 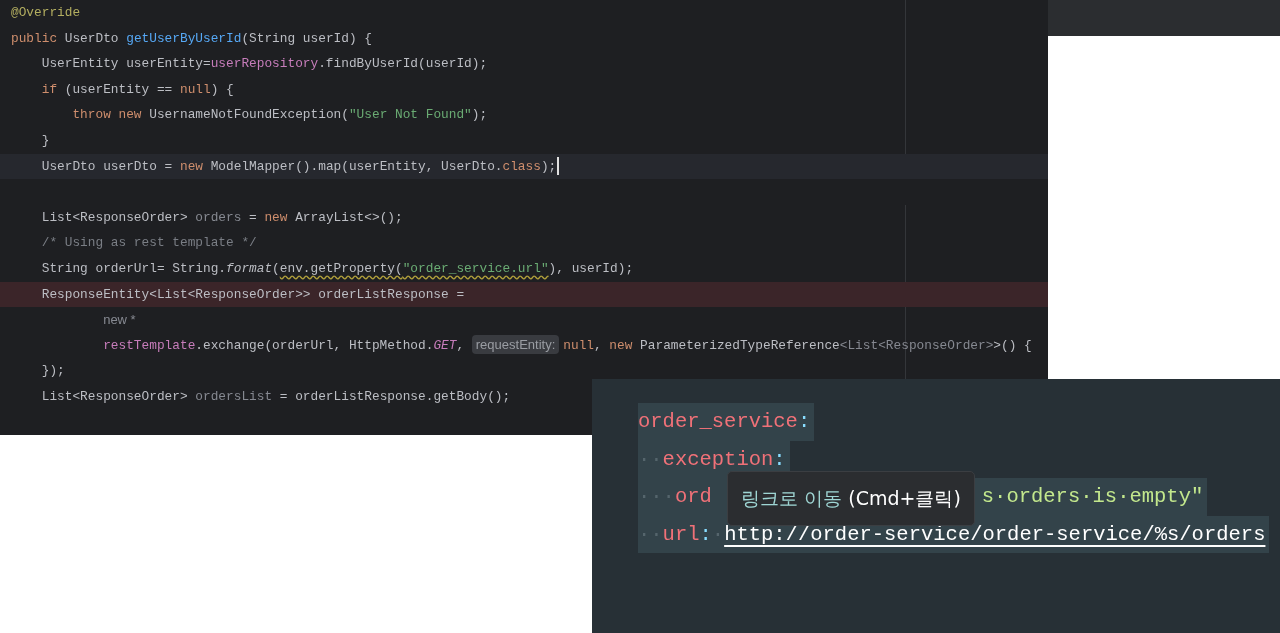 What do you see at coordinates (148, 243) in the screenshot?
I see `code-line: /* Using as rest template */` at bounding box center [148, 243].